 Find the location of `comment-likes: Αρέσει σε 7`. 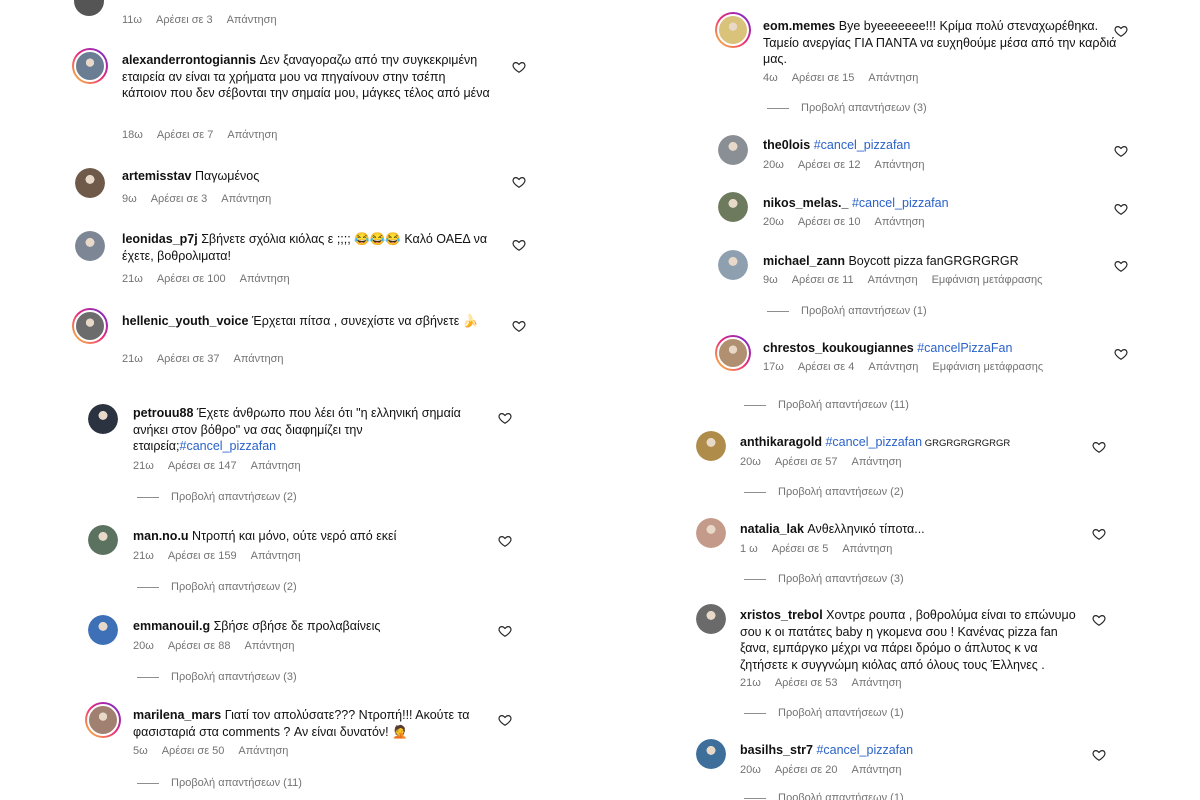

comment-likes: Αρέσει σε 7 is located at coordinates (185, 135).